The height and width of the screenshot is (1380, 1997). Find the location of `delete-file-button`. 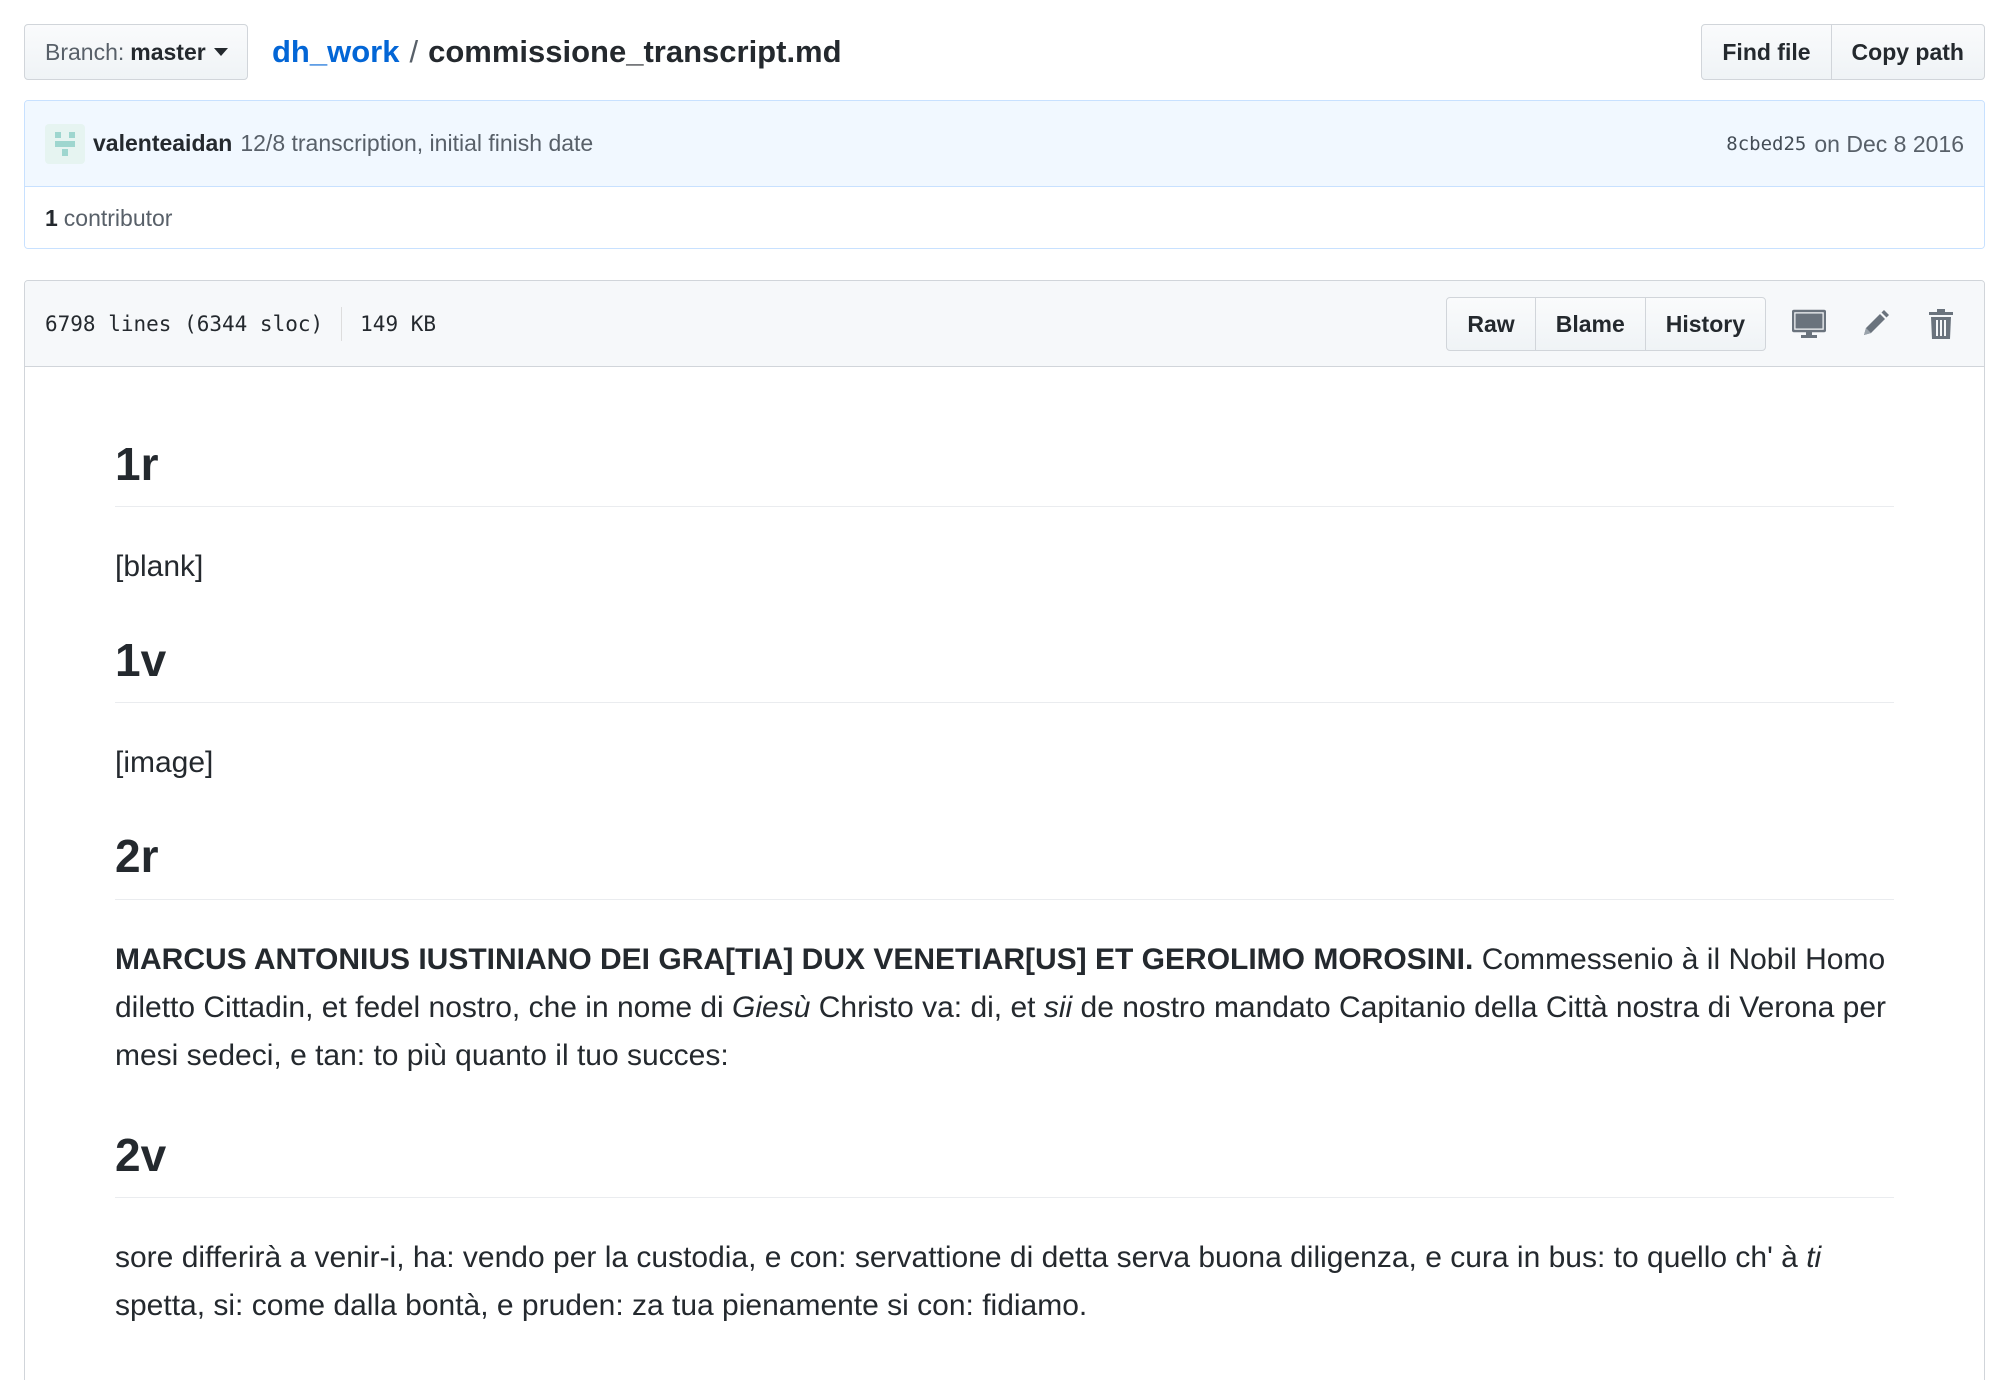

delete-file-button is located at coordinates (1941, 324).